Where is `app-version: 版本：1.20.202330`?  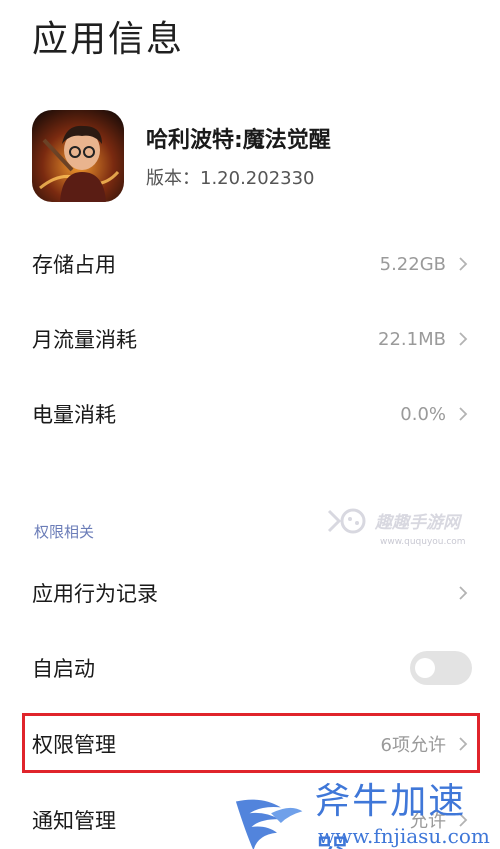
app-version: 版本：1.20.202330 is located at coordinates (230, 178).